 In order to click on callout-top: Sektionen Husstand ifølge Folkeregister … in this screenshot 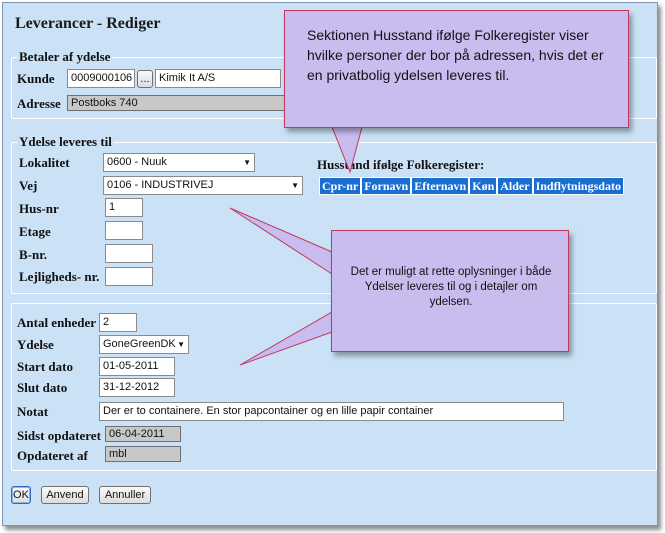, I will do `click(456, 69)`.